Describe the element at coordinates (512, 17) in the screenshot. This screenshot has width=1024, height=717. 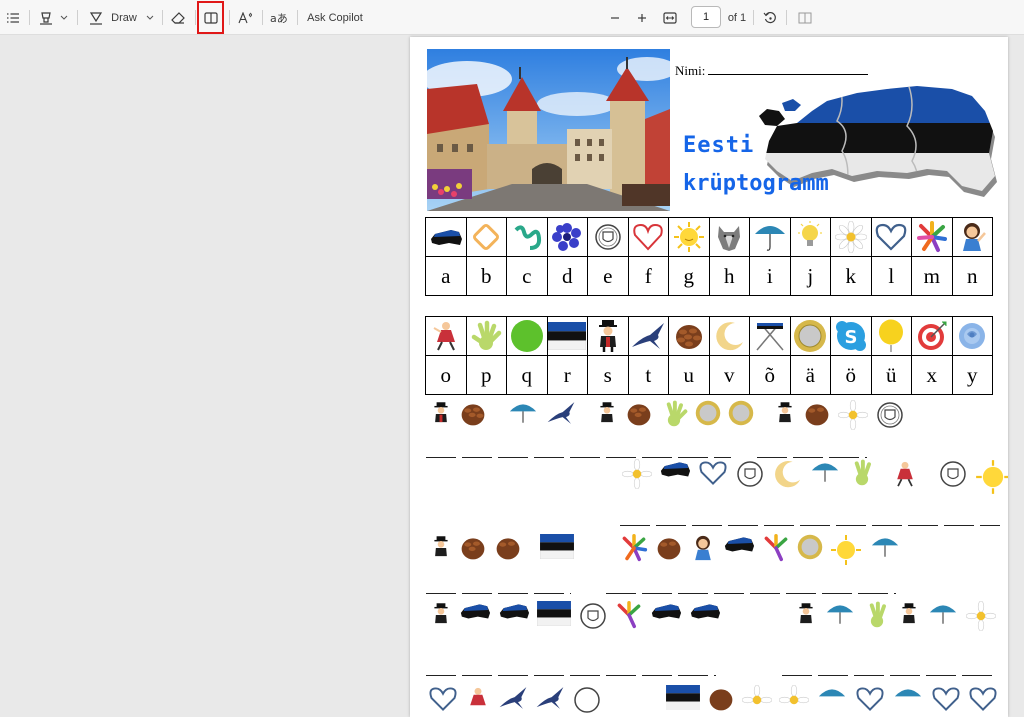
I see `pdf-toolbar: Draw aあ Ask Copilot 1 of 1` at that location.